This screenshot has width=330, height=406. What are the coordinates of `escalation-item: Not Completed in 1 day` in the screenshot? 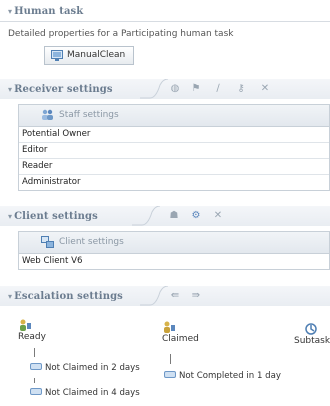 It's located at (222, 376).